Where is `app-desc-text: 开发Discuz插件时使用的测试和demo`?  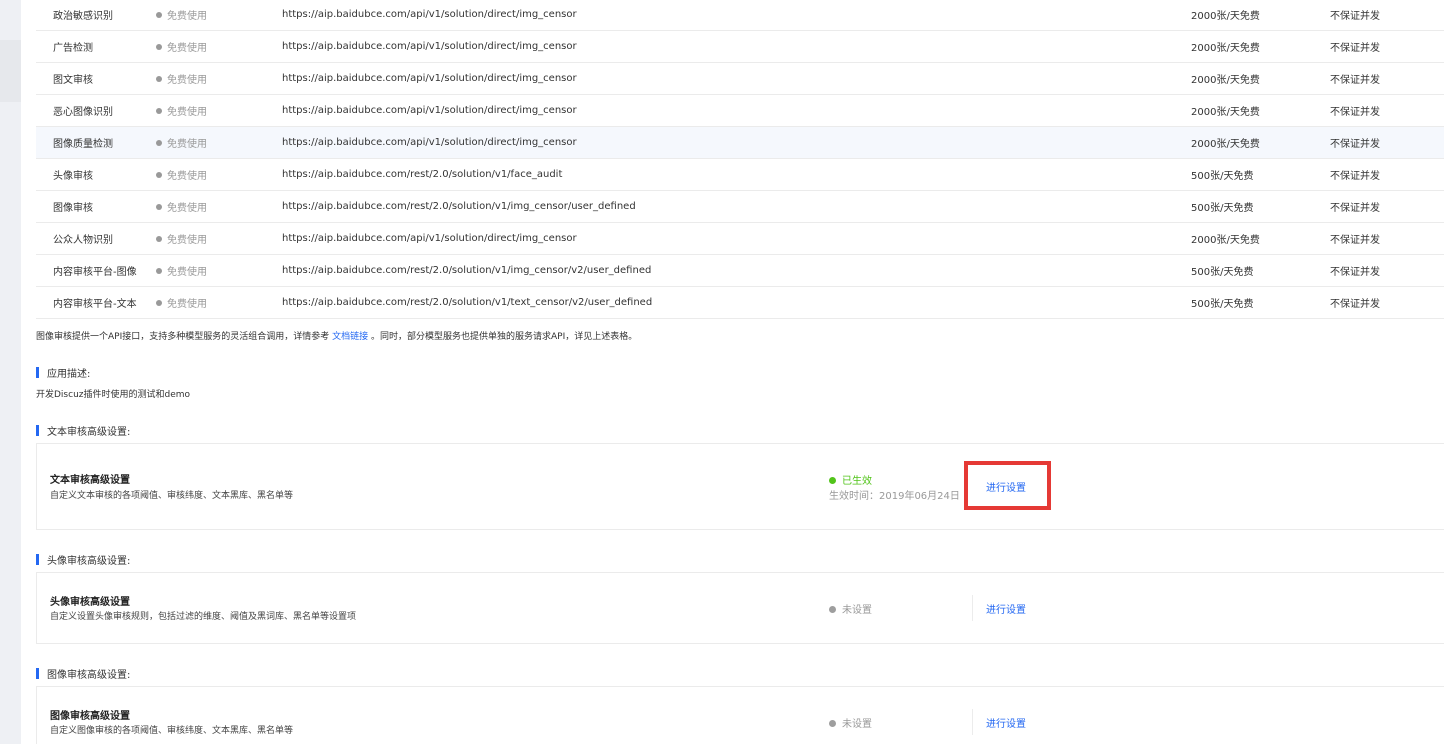
app-desc-text: 开发Discuz插件时使用的测试和demo is located at coordinates (113, 395).